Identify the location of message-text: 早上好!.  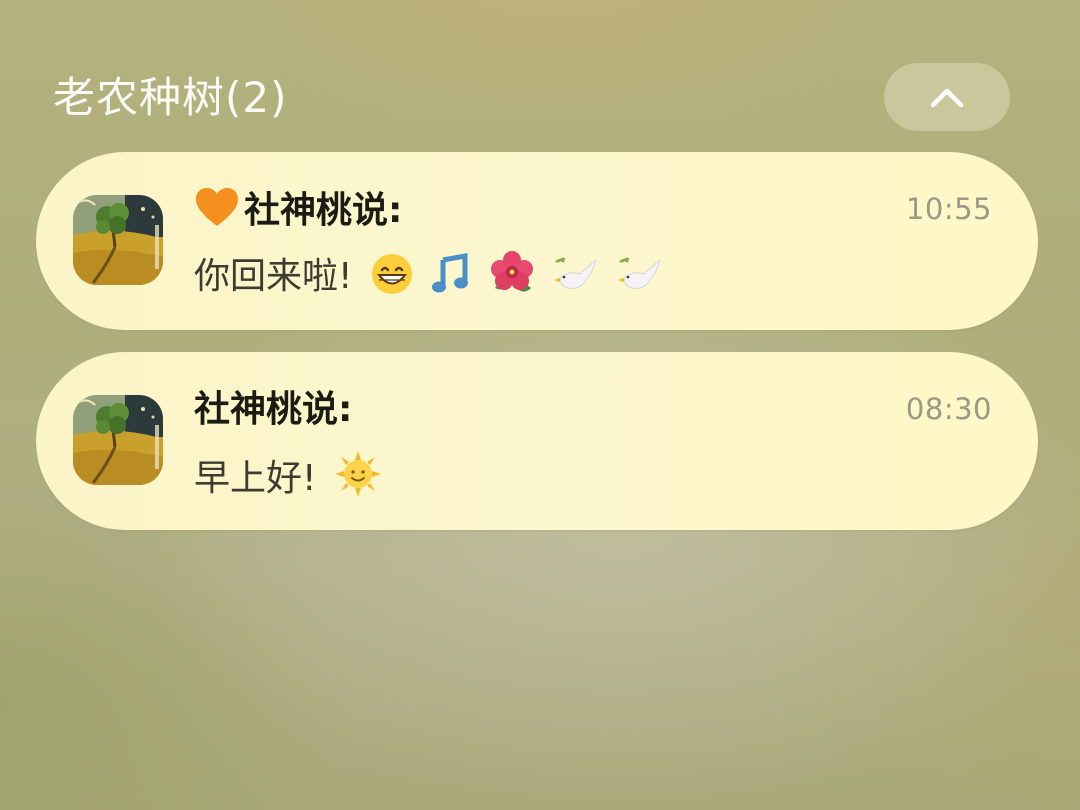
(255, 478).